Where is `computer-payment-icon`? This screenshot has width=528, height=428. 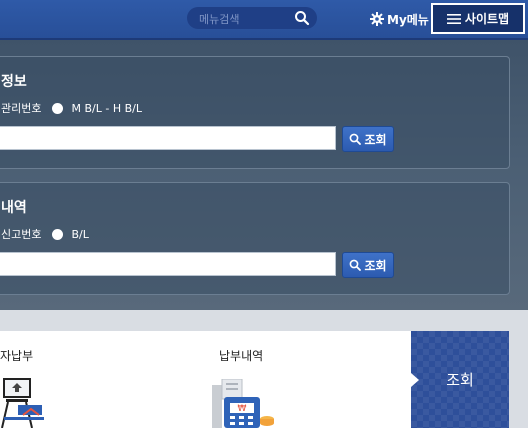
computer-payment-icon is located at coordinates (24, 401).